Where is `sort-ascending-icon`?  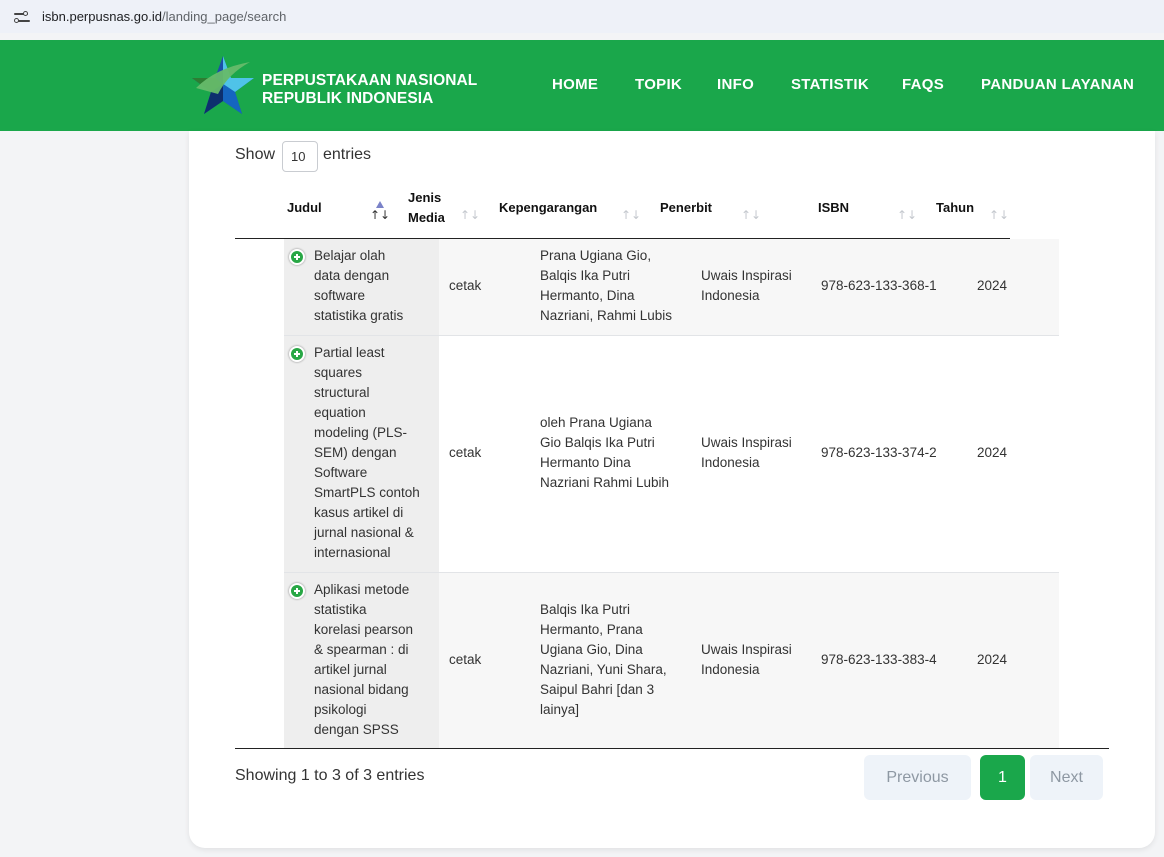 sort-ascending-icon is located at coordinates (380, 204).